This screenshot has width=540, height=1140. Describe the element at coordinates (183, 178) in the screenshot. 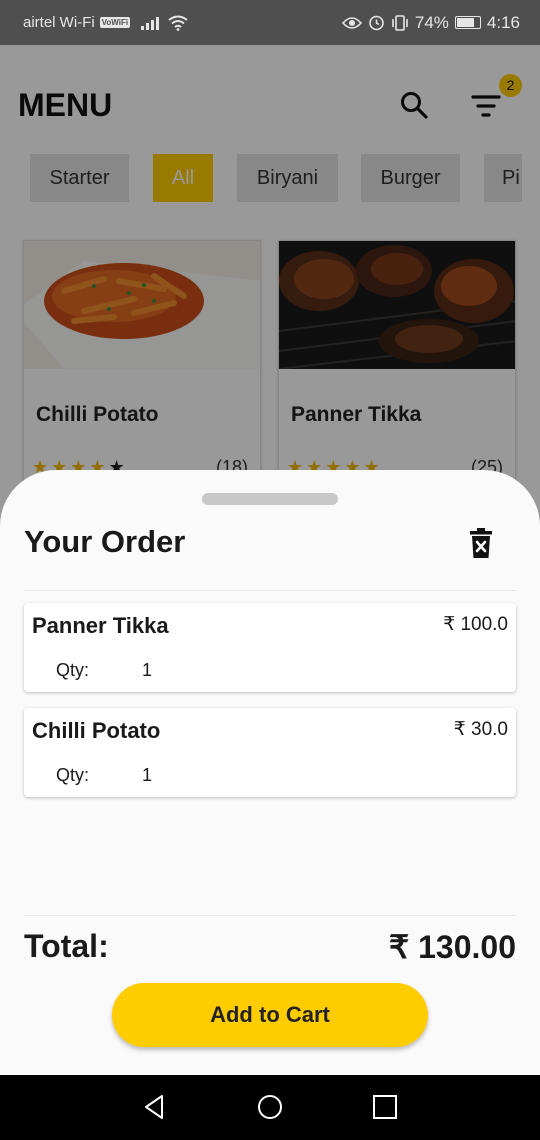

I see `tab-all: All` at that location.